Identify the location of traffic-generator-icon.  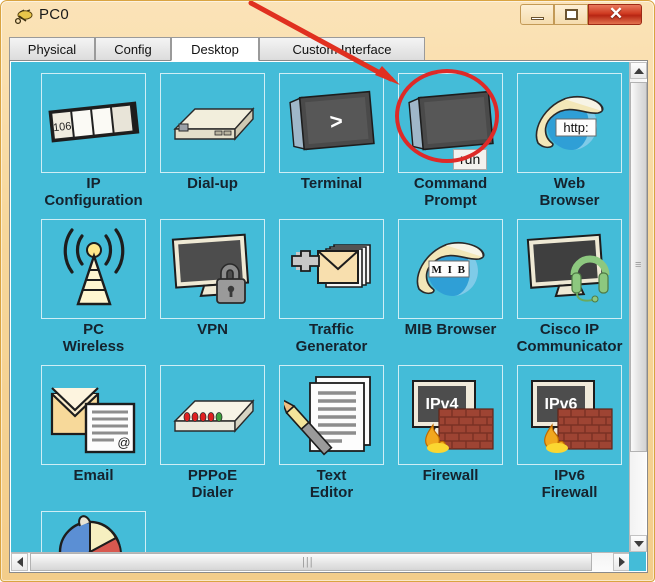
(331, 269).